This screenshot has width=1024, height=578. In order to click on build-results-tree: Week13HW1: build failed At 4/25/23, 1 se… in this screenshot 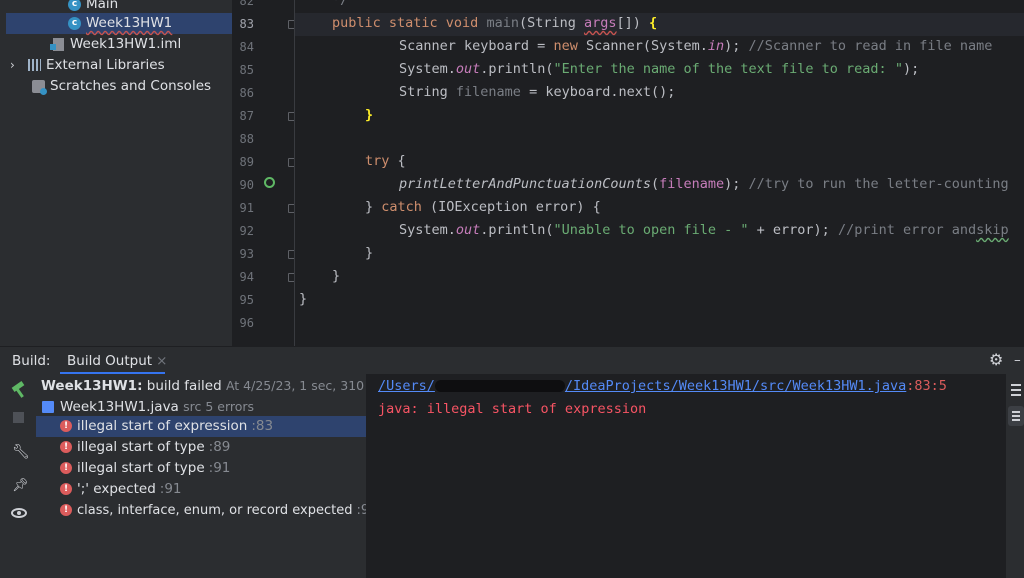, I will do `click(211, 476)`.